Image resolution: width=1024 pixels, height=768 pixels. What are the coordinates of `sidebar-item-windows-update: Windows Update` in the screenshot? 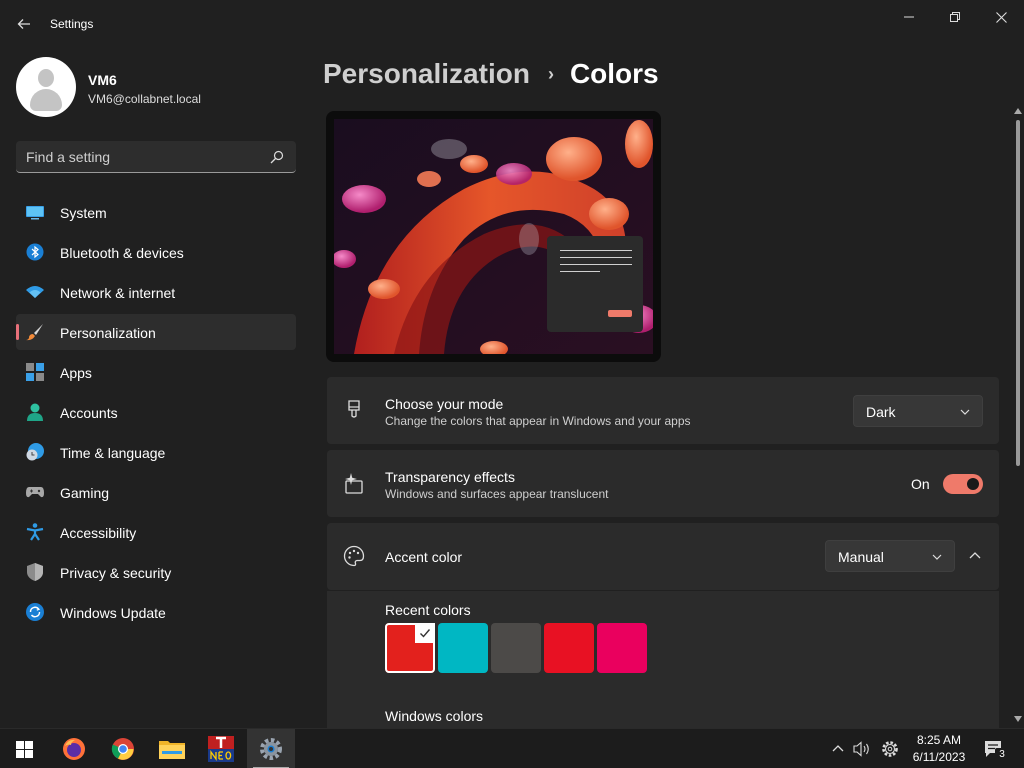 It's located at (156, 612).